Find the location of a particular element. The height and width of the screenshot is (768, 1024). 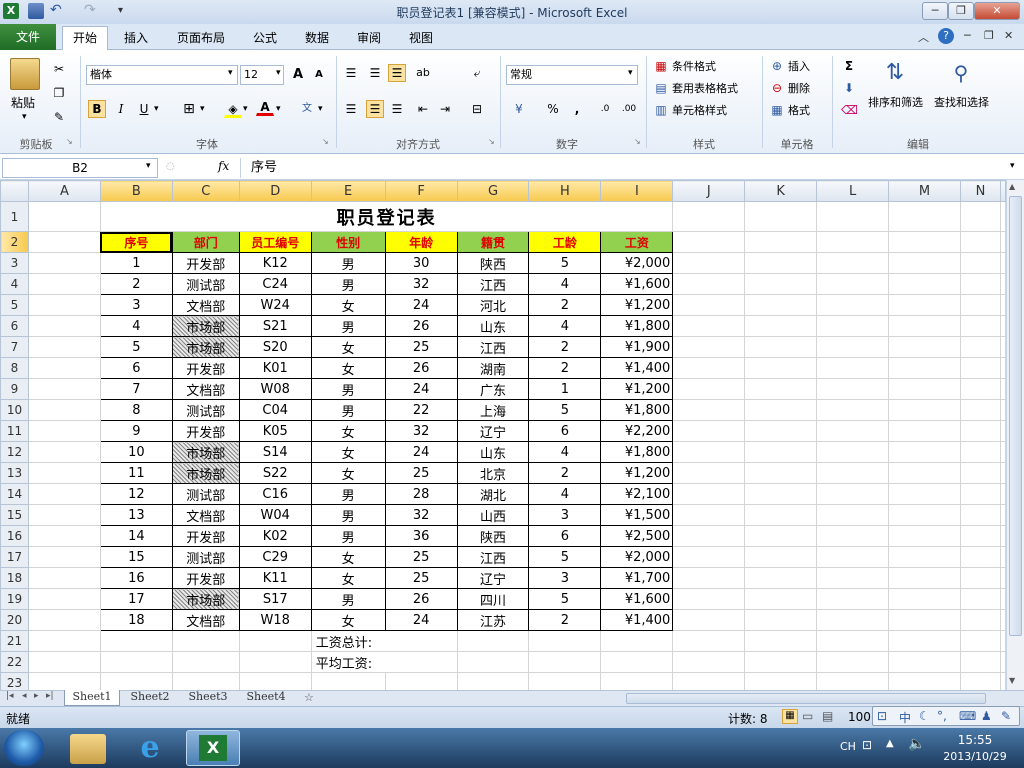

insert-cells-button: 插入 is located at coordinates (799, 66).